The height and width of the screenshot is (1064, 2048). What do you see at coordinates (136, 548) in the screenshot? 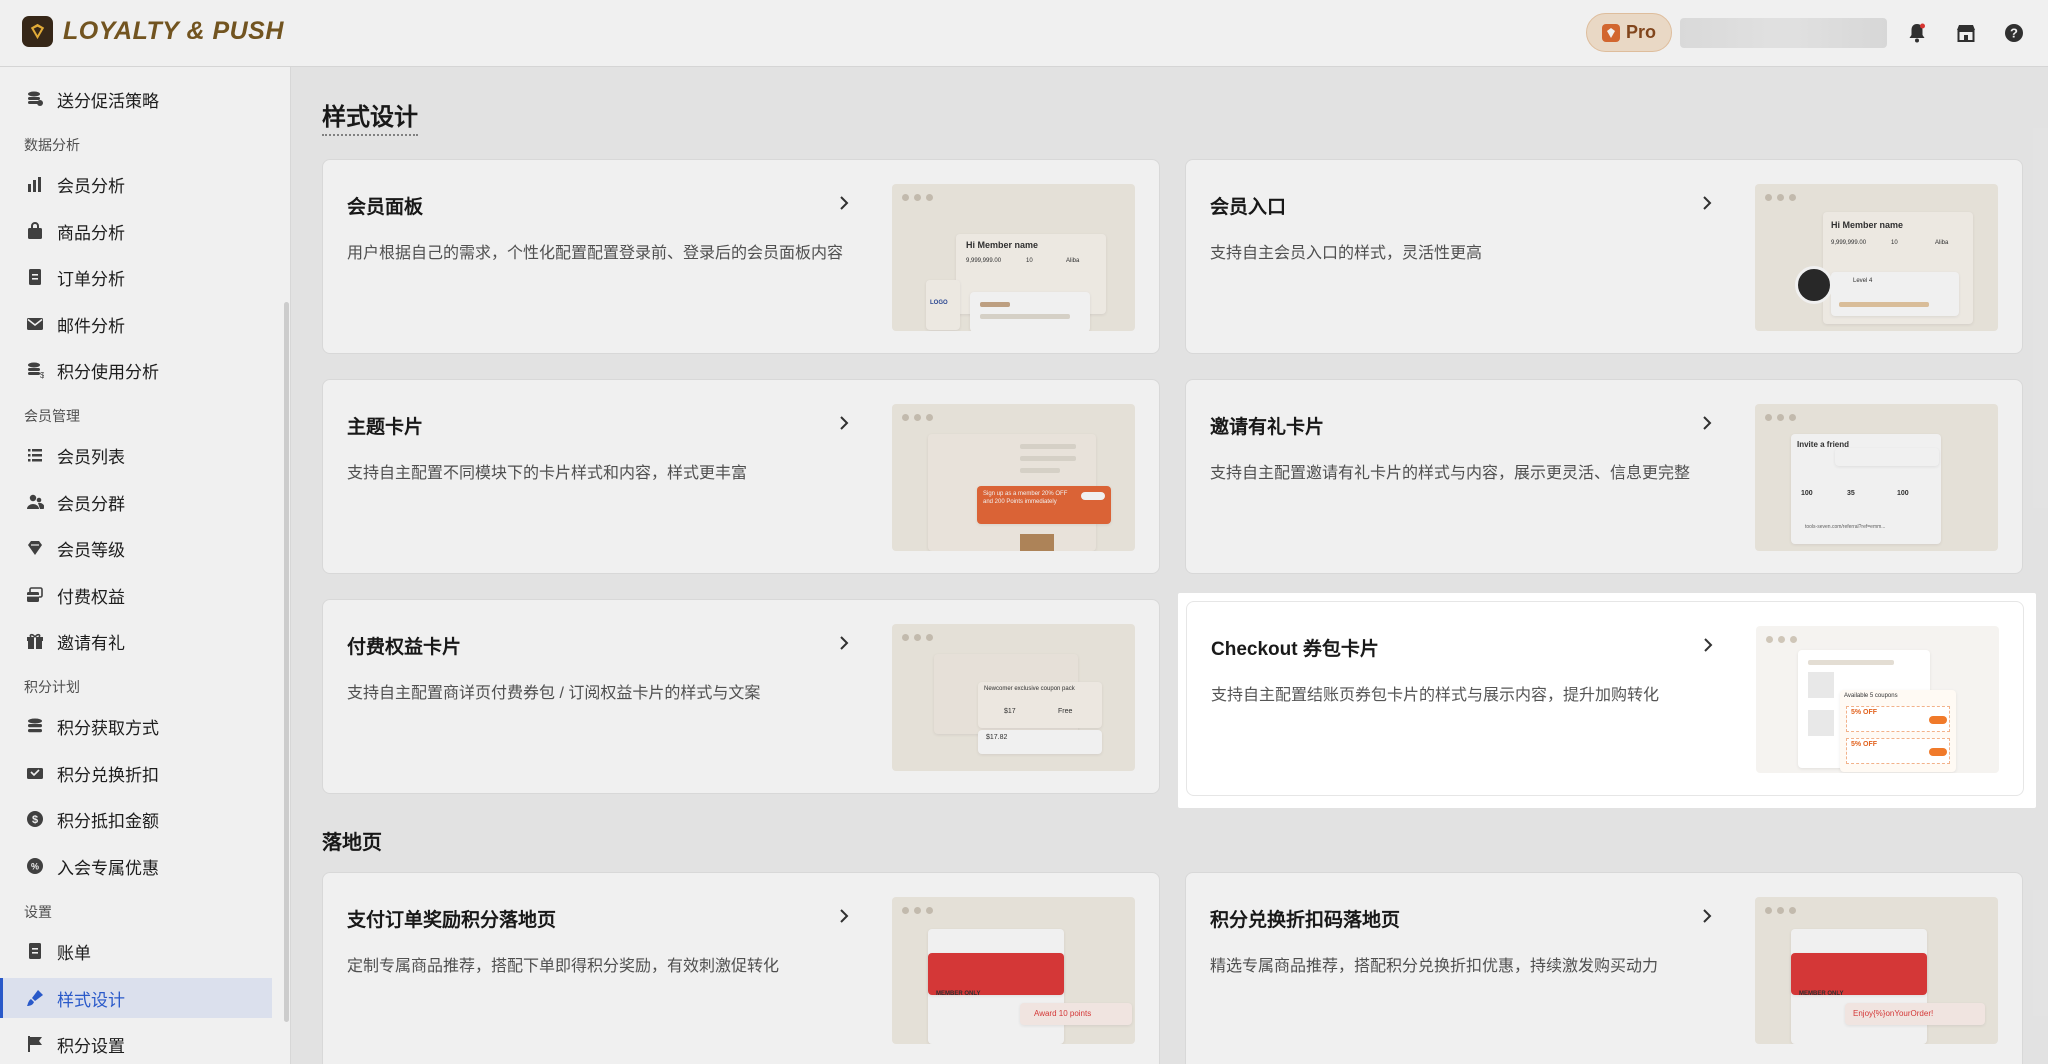
I see `sidebar-item-member-tiers: 会员等级` at bounding box center [136, 548].